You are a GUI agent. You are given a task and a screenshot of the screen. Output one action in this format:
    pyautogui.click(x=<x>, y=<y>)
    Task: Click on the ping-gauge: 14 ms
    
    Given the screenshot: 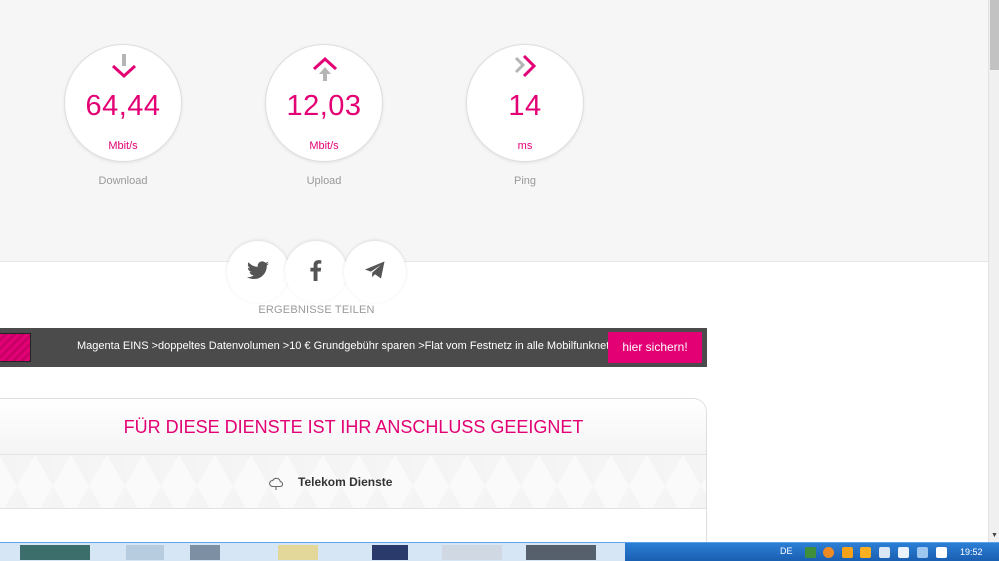 What is the action you would take?
    pyautogui.click(x=525, y=103)
    